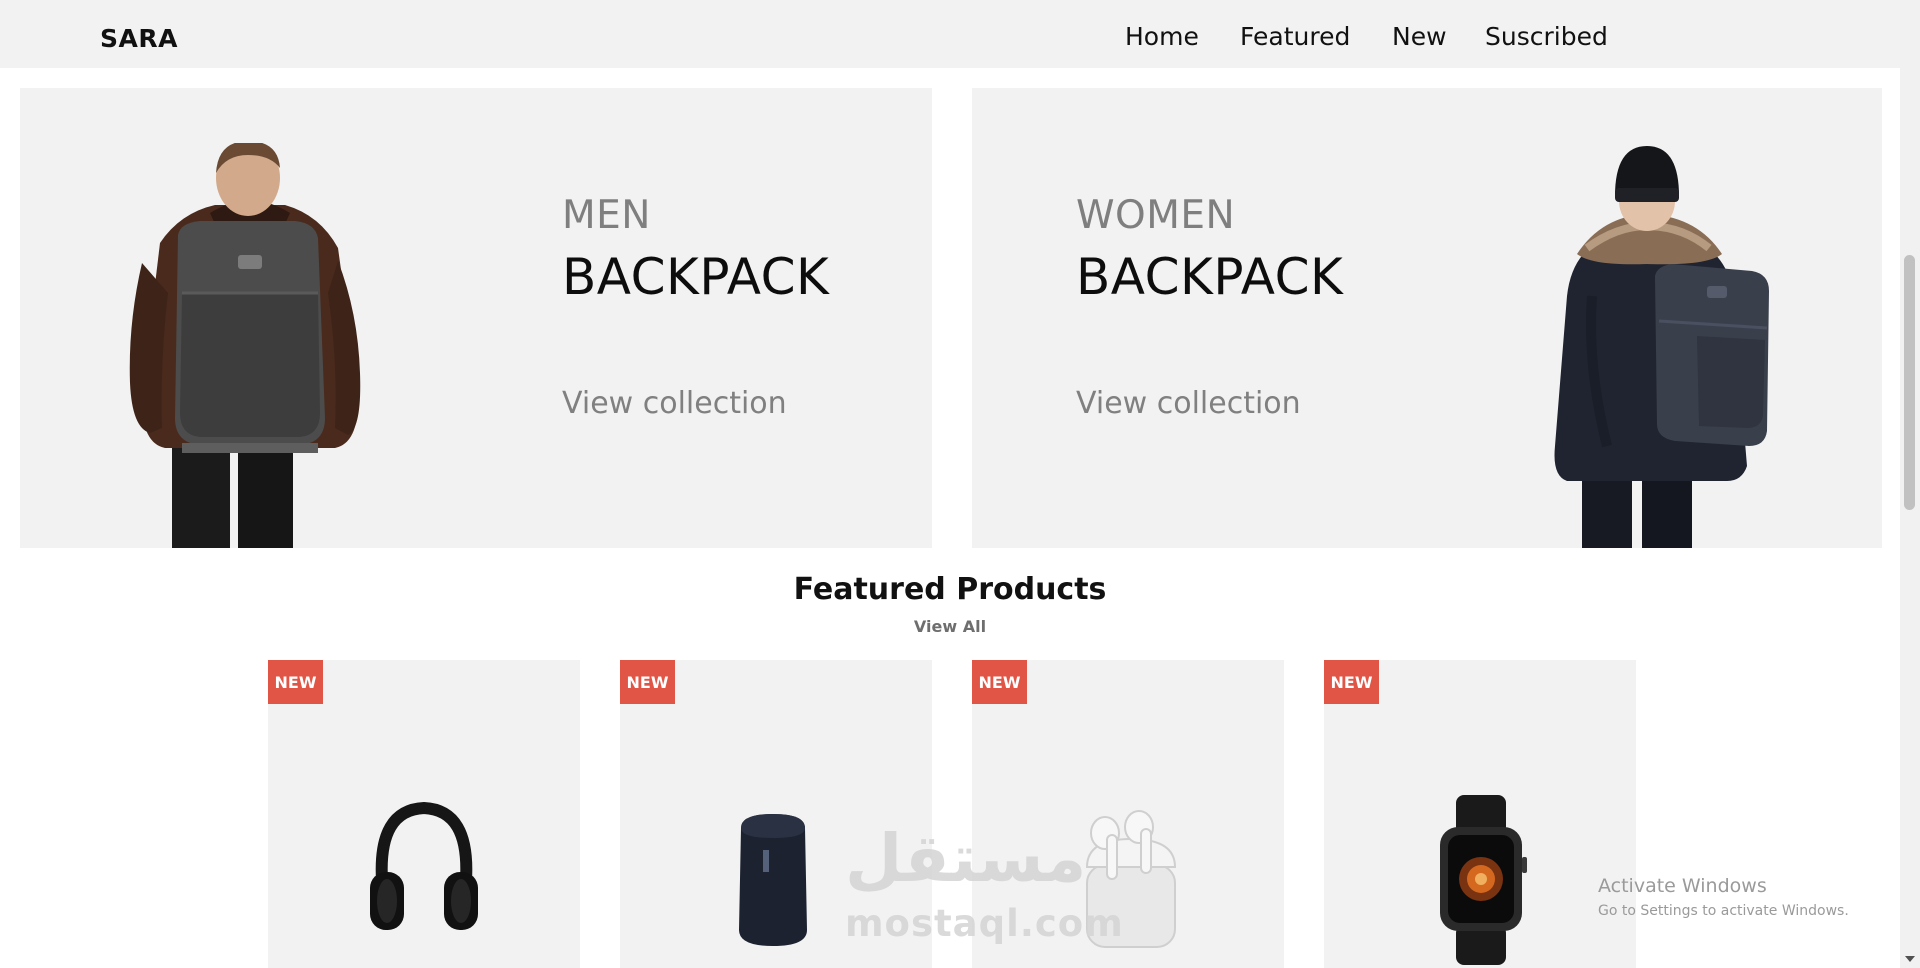 The width and height of the screenshot is (1920, 968). Describe the element at coordinates (139, 38) in the screenshot. I see `brand-logo: SARA` at that location.